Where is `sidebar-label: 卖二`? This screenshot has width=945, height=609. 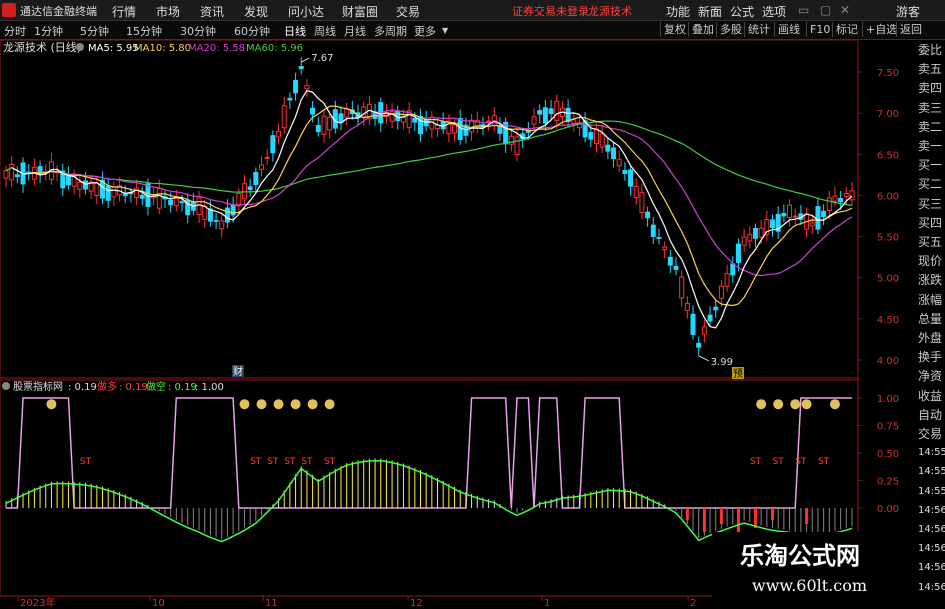 sidebar-label: 卖二 is located at coordinates (930, 126).